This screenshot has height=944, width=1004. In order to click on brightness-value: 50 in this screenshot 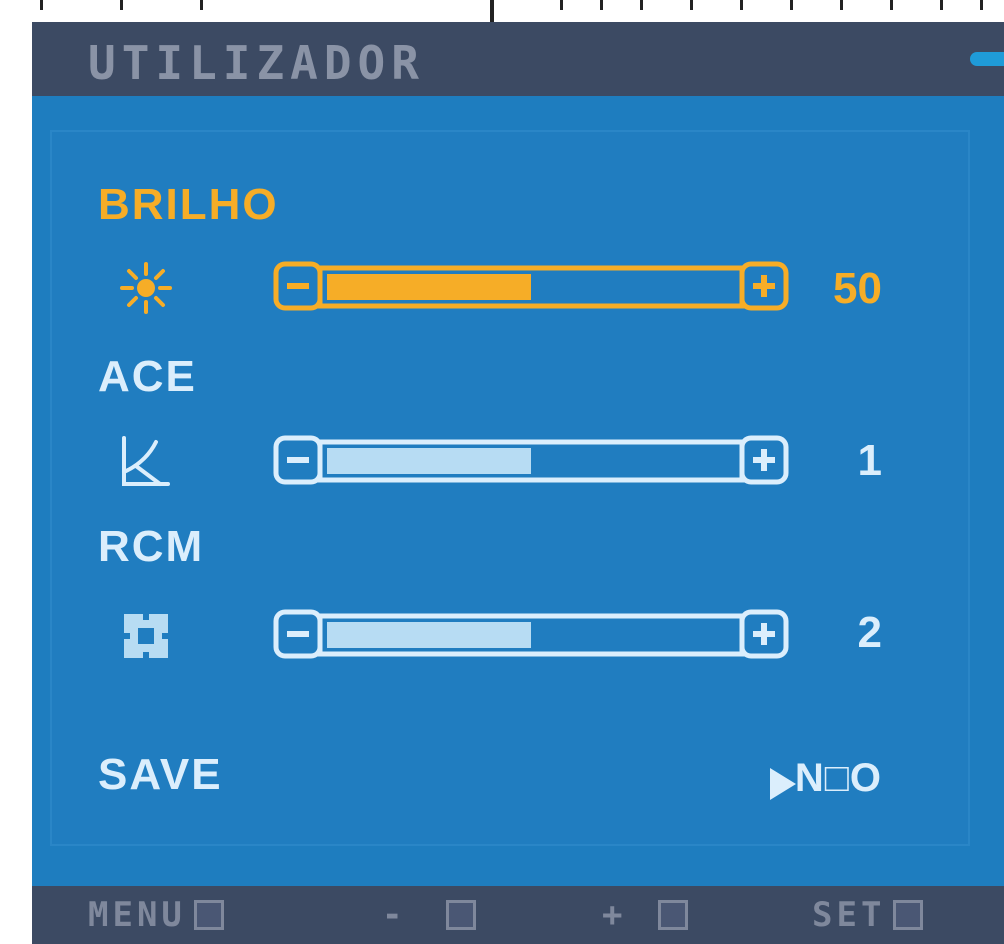, I will do `click(857, 288)`.